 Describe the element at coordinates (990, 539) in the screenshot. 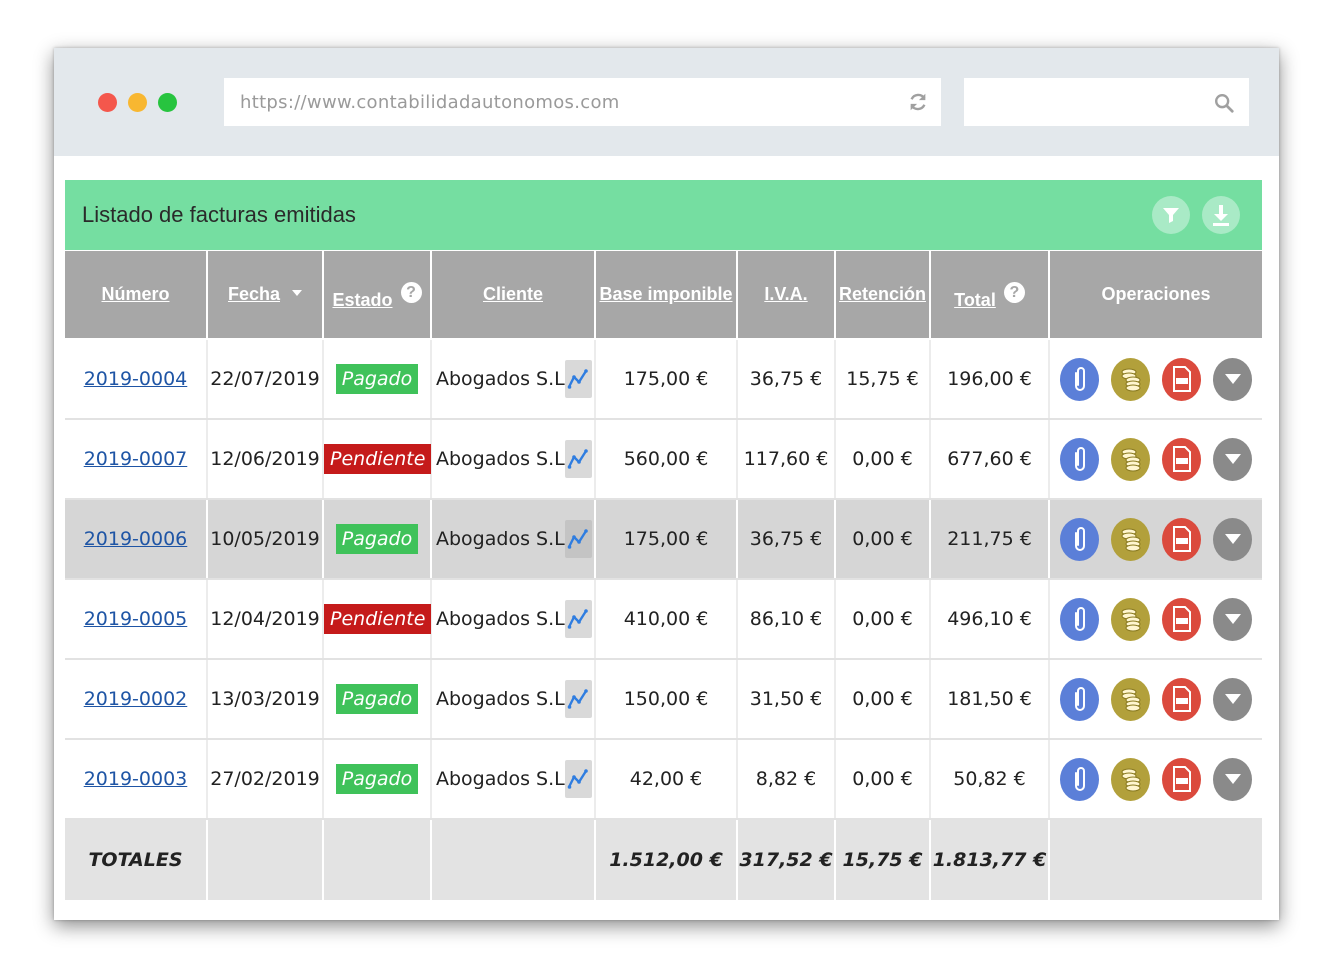

I see `total-amount: 211,75 €` at that location.